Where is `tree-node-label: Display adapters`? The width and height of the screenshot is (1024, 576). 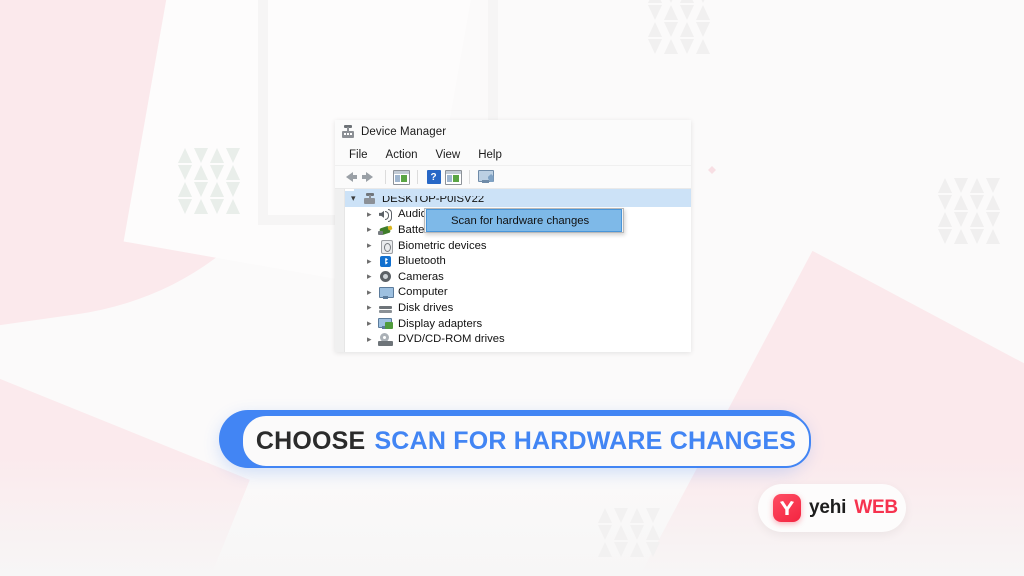
tree-node-label: Display adapters is located at coordinates (440, 323).